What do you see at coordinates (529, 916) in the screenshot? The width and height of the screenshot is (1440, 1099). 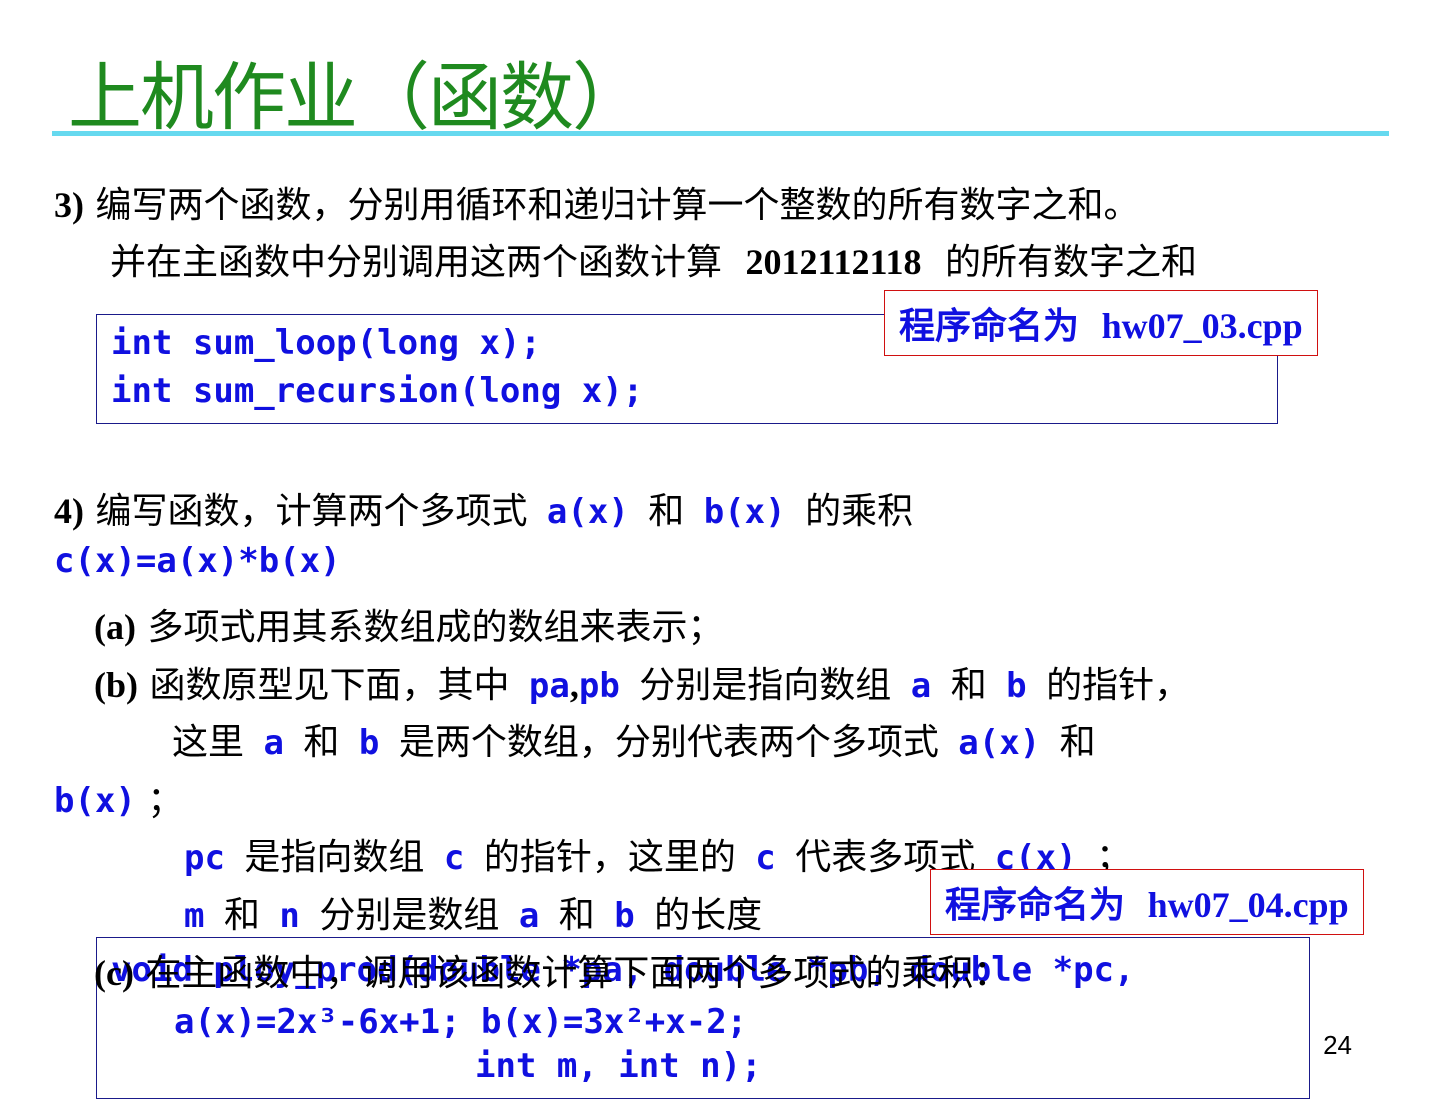 I see `q4-array-a3: a` at bounding box center [529, 916].